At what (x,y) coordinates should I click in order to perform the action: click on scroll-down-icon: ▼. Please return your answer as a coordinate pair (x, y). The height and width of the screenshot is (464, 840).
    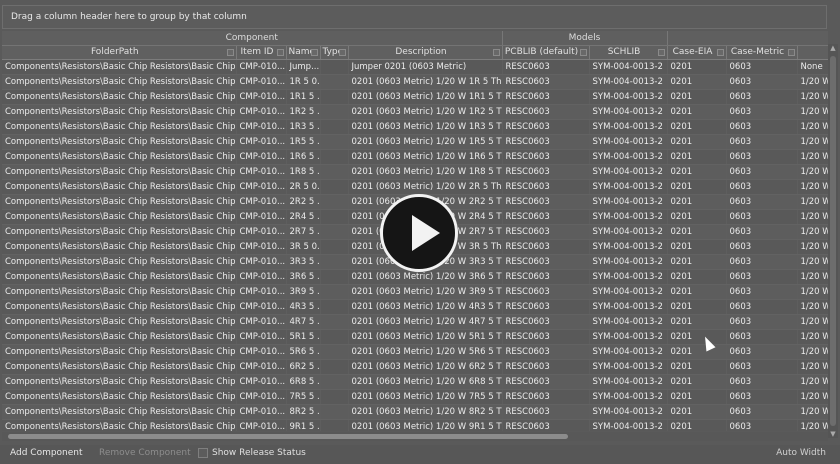
    Looking at the image, I should click on (833, 434).